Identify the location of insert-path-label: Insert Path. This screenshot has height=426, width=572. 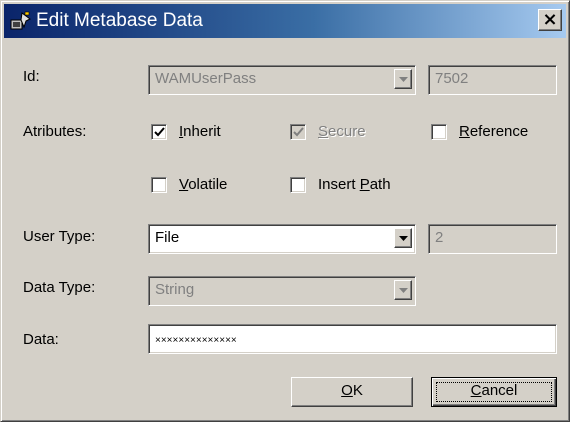
(354, 184).